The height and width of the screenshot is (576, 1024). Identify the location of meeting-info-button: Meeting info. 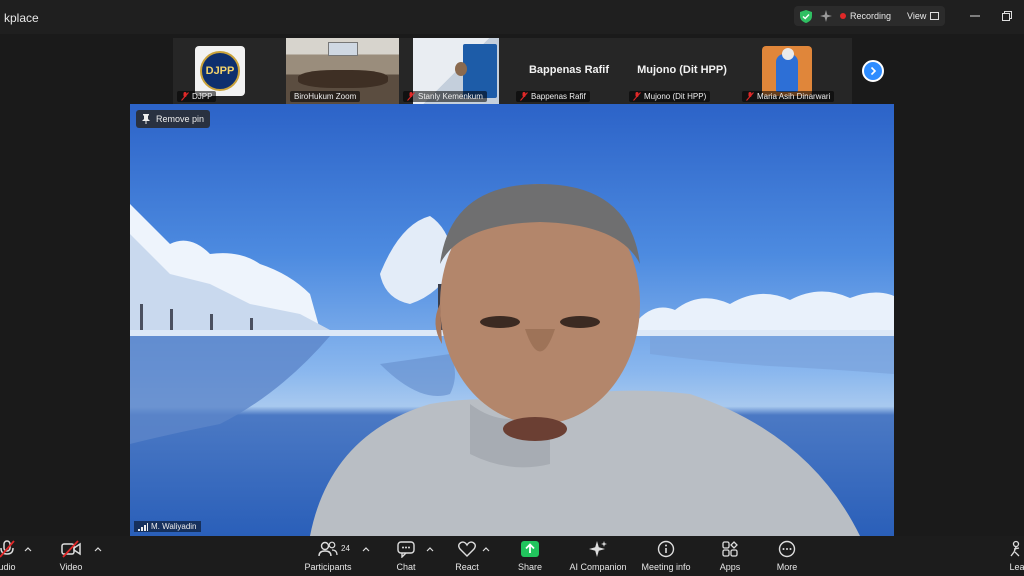
(666, 556).